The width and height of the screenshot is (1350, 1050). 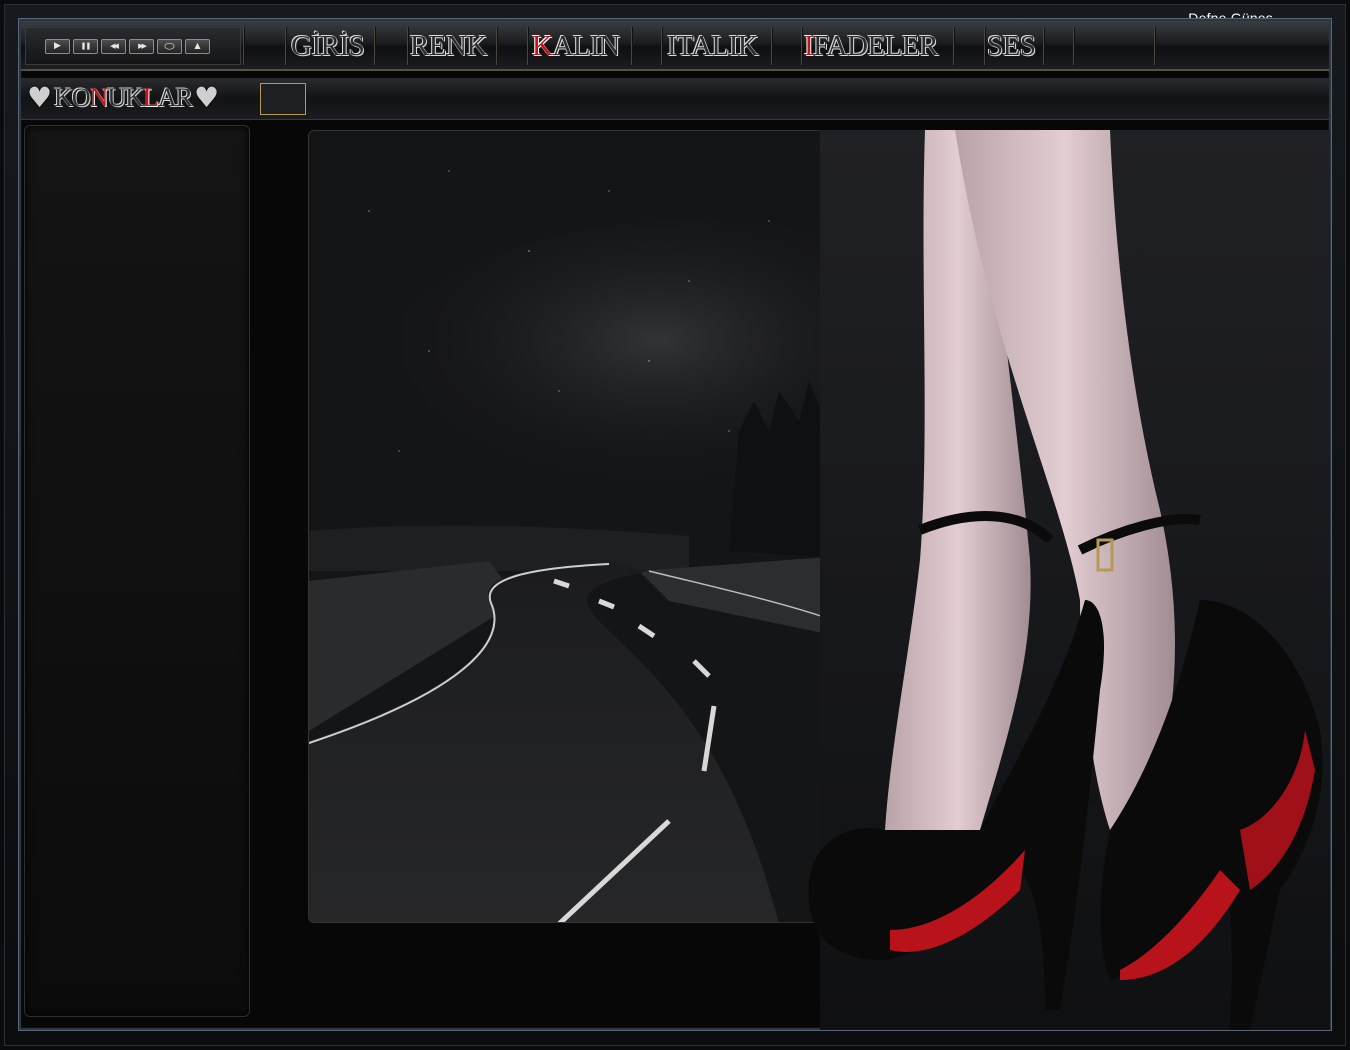 I want to click on menu-item-giris: GİRİS, so click(x=328, y=46).